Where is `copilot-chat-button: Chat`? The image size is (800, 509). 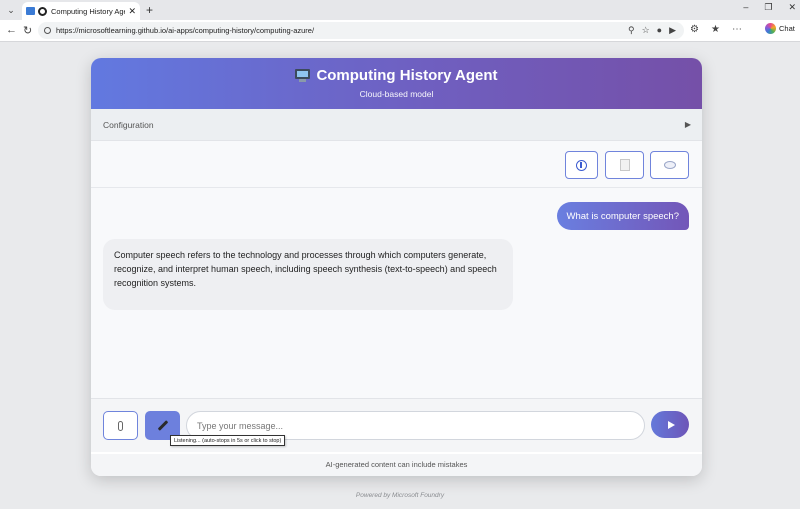 copilot-chat-button: Chat is located at coordinates (780, 28).